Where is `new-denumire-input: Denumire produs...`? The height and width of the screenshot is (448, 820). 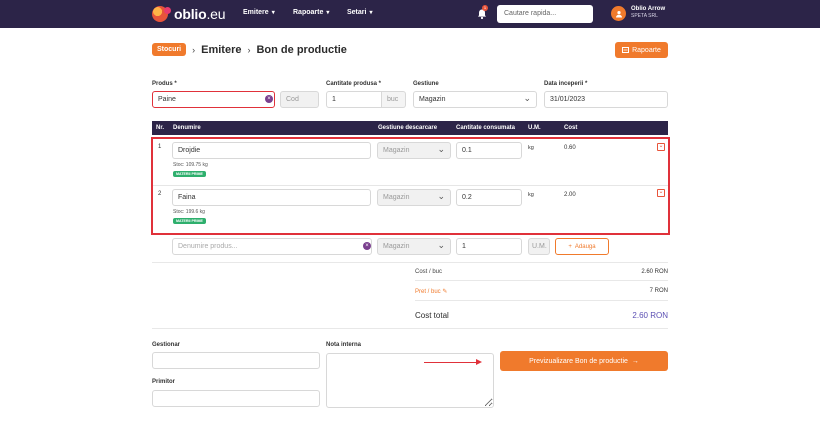
new-denumire-input: Denumire produs... is located at coordinates (272, 246).